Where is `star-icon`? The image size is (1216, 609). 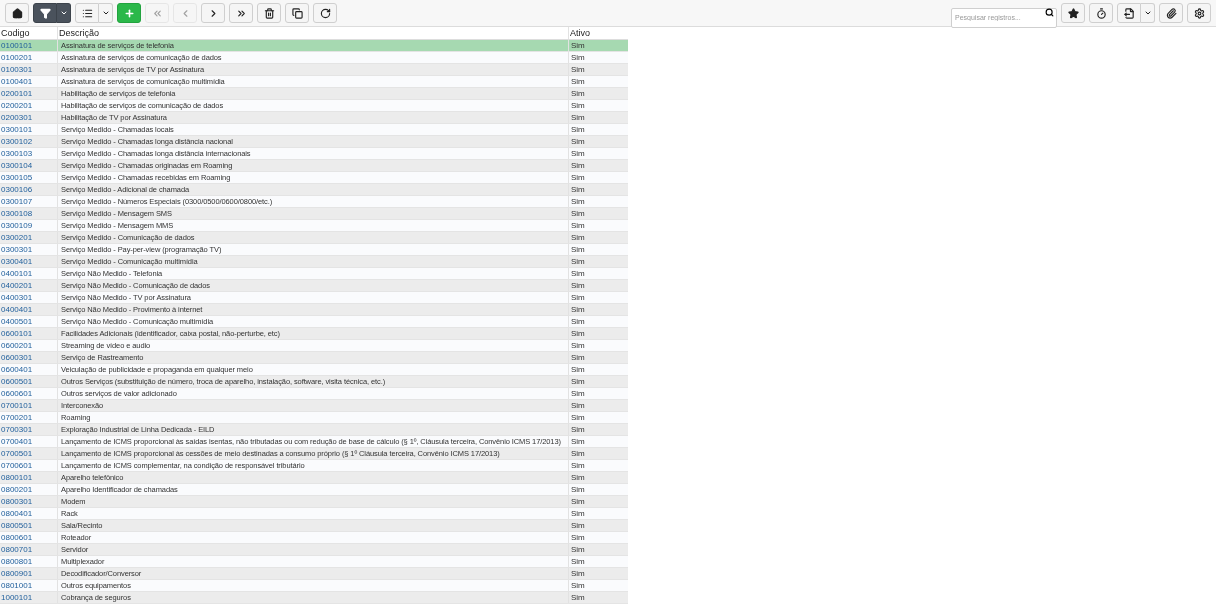
star-icon is located at coordinates (1073, 13).